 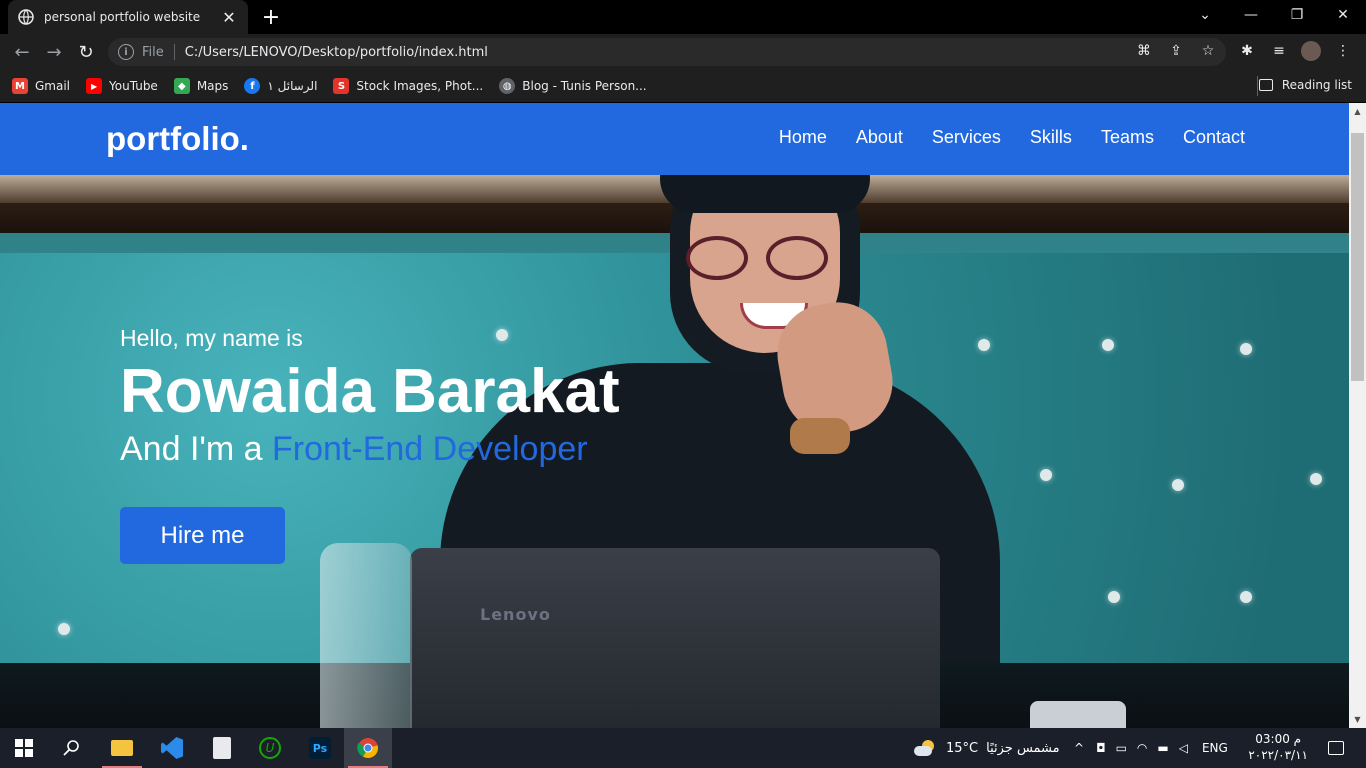 What do you see at coordinates (1183, 748) in the screenshot?
I see `volume-icon: ◁` at bounding box center [1183, 748].